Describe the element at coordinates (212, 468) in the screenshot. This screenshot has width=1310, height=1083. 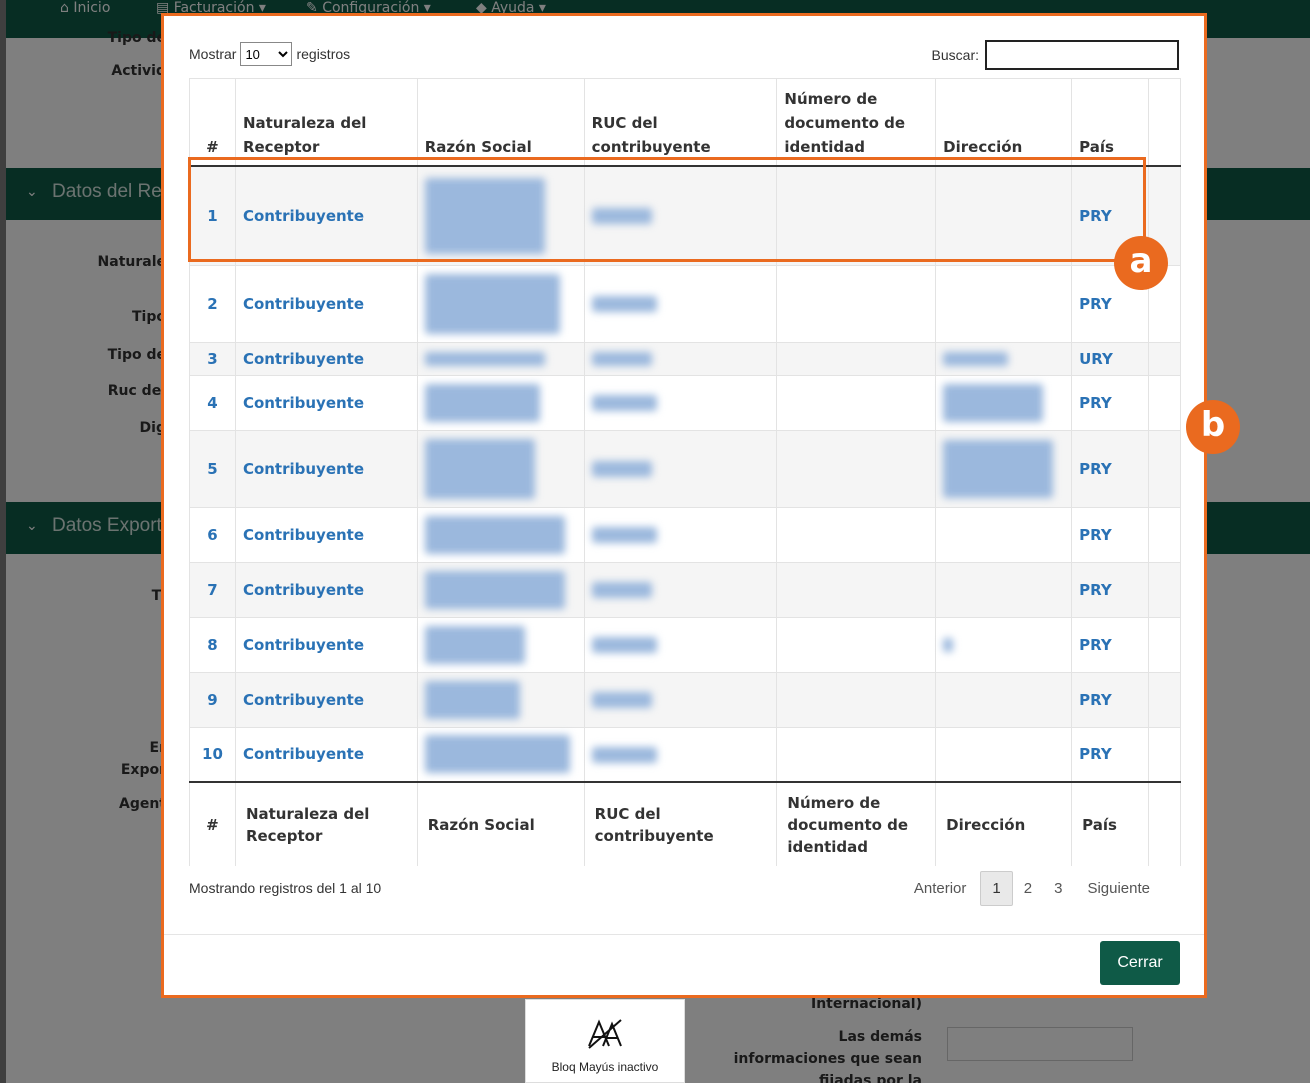
I see `row-number: 5` at that location.